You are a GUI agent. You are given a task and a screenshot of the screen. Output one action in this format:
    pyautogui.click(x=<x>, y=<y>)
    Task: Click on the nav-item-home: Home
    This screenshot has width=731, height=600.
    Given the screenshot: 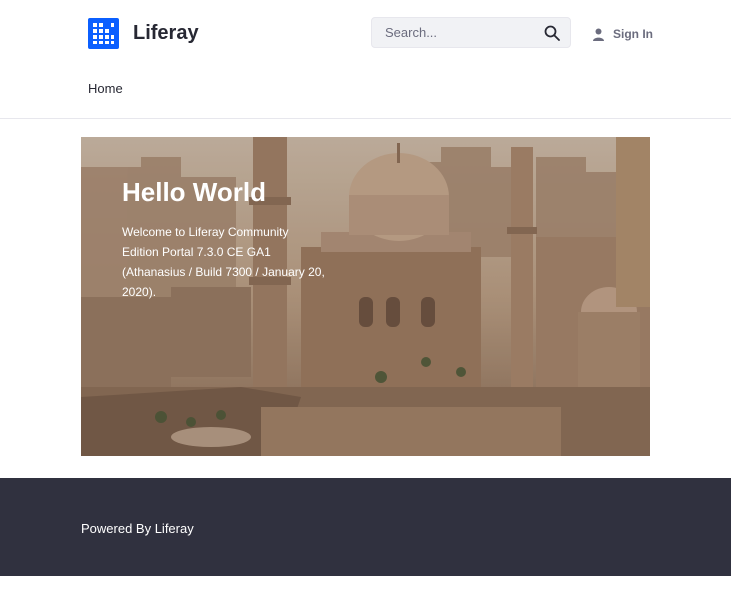 What is the action you would take?
    pyautogui.click(x=105, y=88)
    